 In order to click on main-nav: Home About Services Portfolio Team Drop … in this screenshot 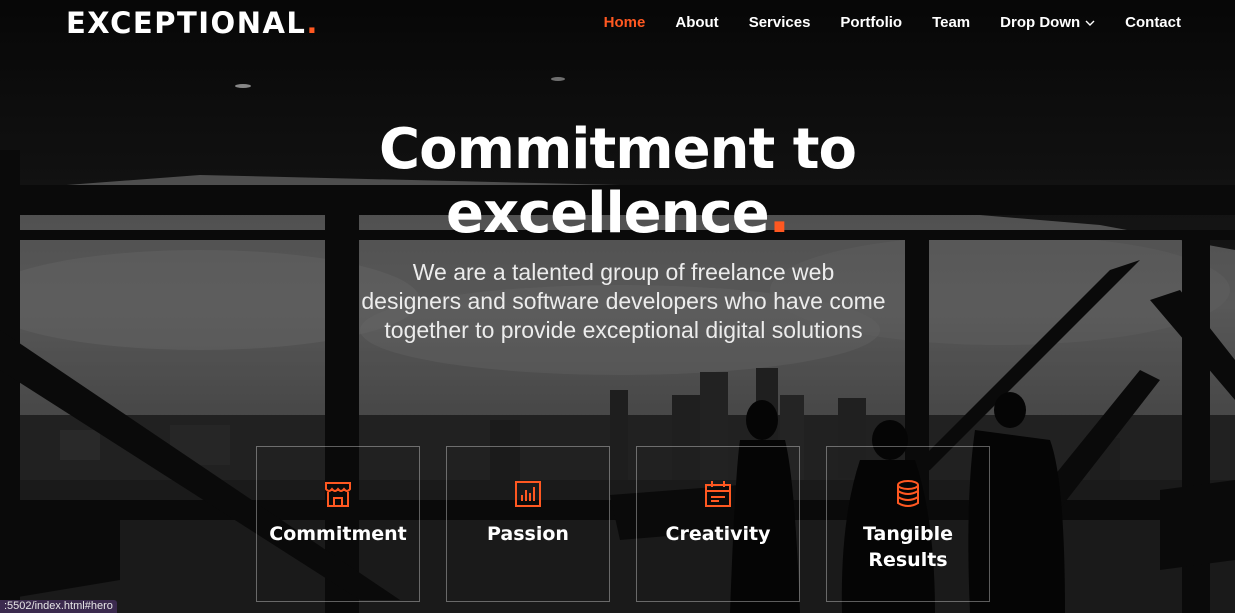, I will do `click(892, 23)`.